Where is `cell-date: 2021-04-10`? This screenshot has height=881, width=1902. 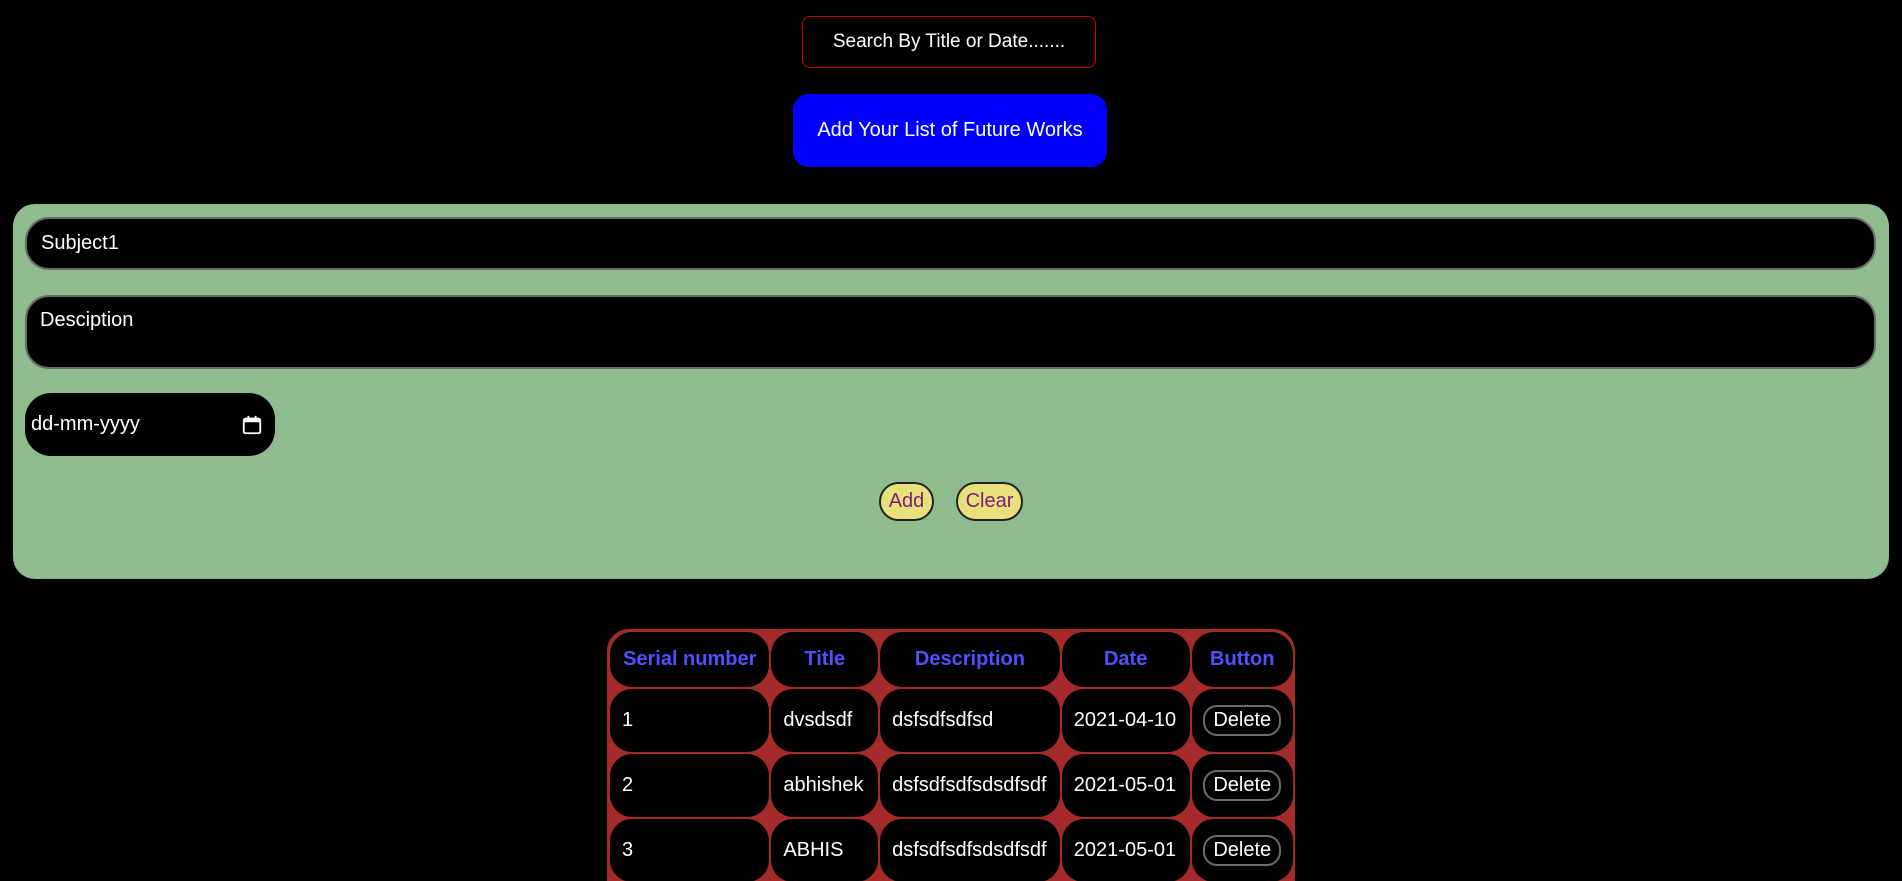 cell-date: 2021-04-10 is located at coordinates (1125, 720).